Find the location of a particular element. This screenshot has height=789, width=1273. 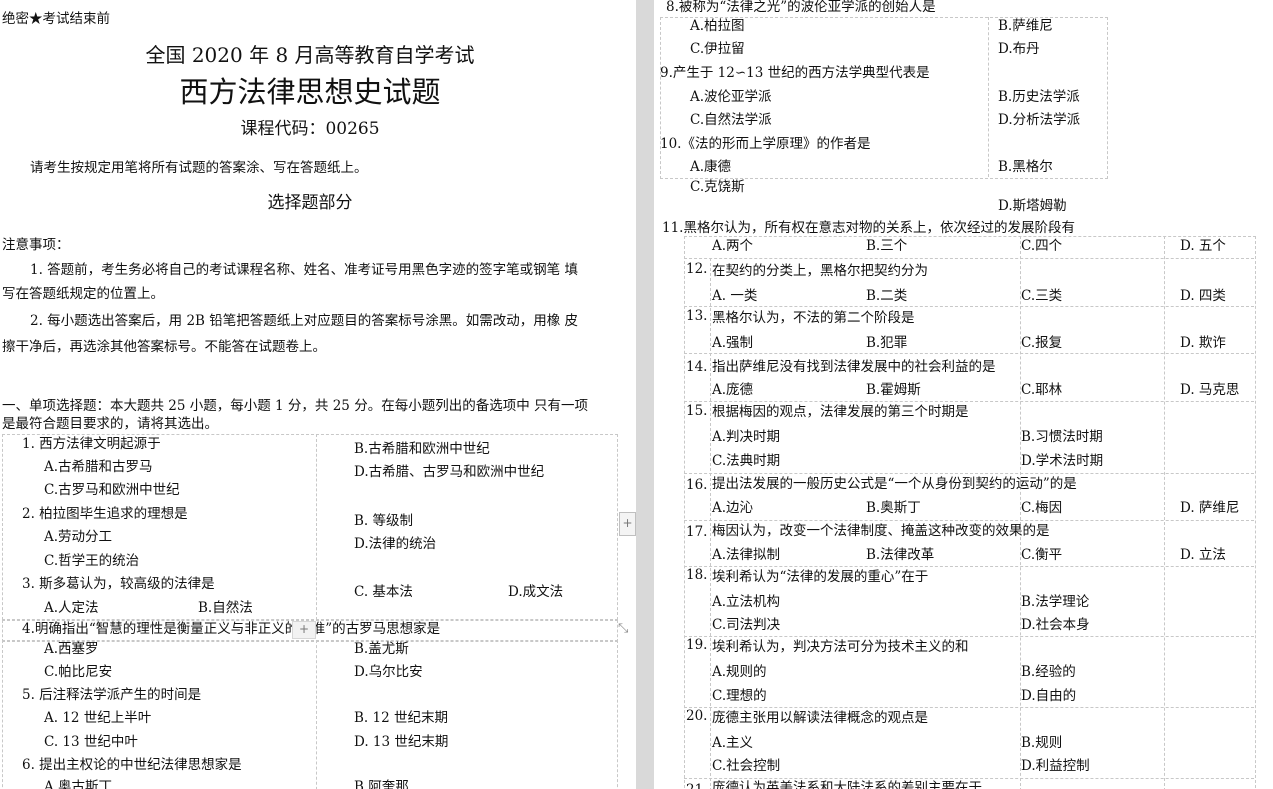

course-code: 课程代码：00265 is located at coordinates (310, 129).